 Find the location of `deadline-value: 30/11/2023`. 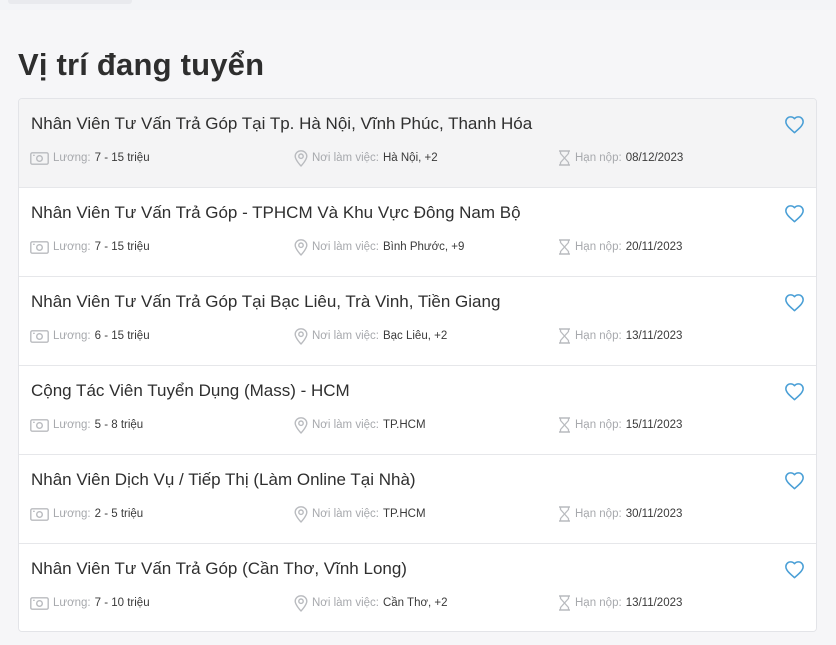

deadline-value: 30/11/2023 is located at coordinates (654, 514).